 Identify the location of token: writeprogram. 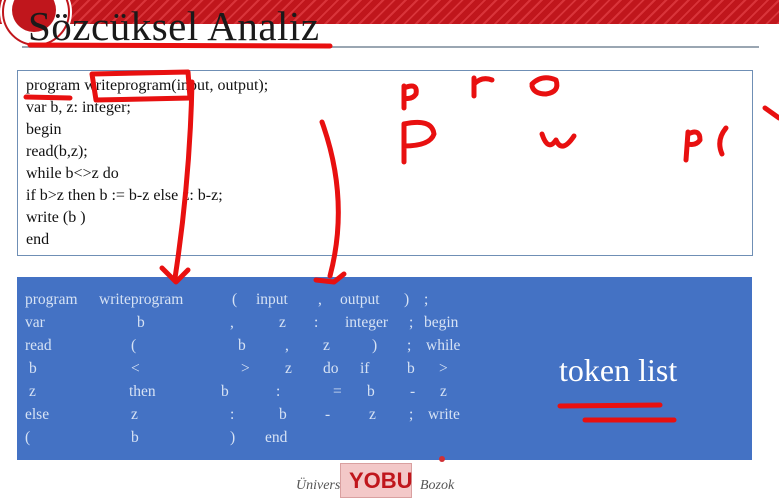
(141, 299).